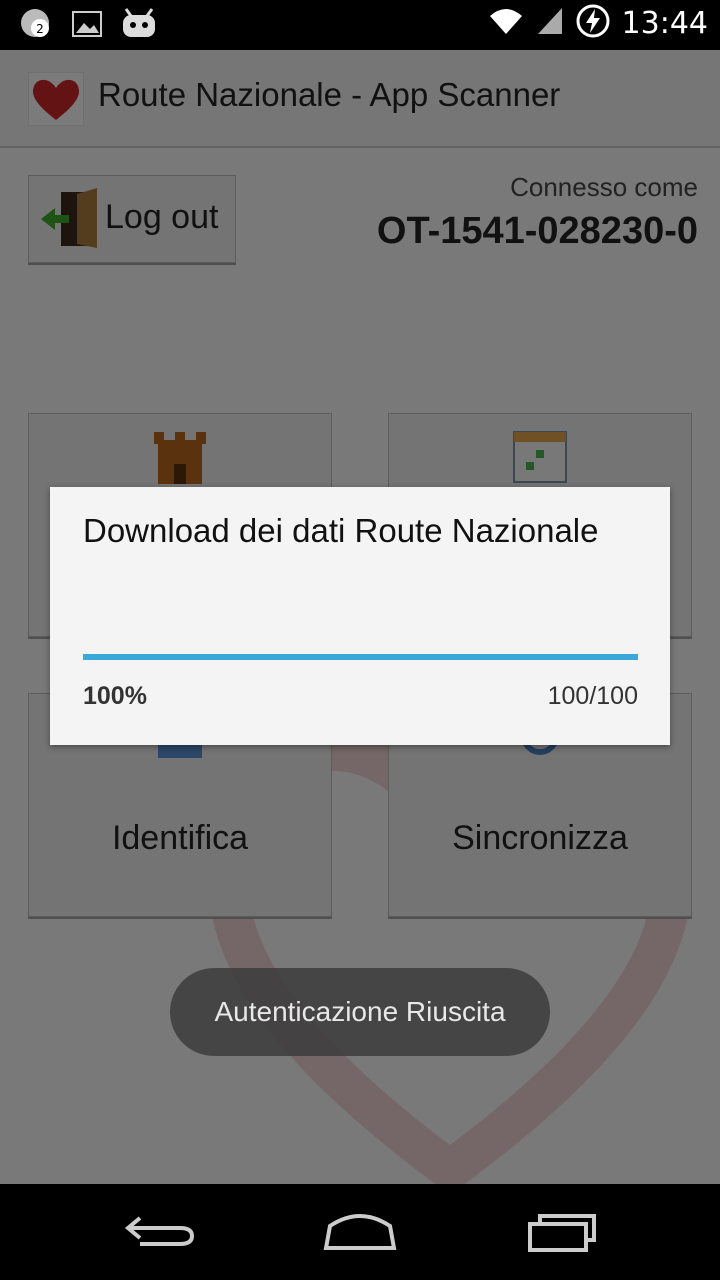 This screenshot has height=1280, width=720. I want to click on back-button, so click(160, 1232).